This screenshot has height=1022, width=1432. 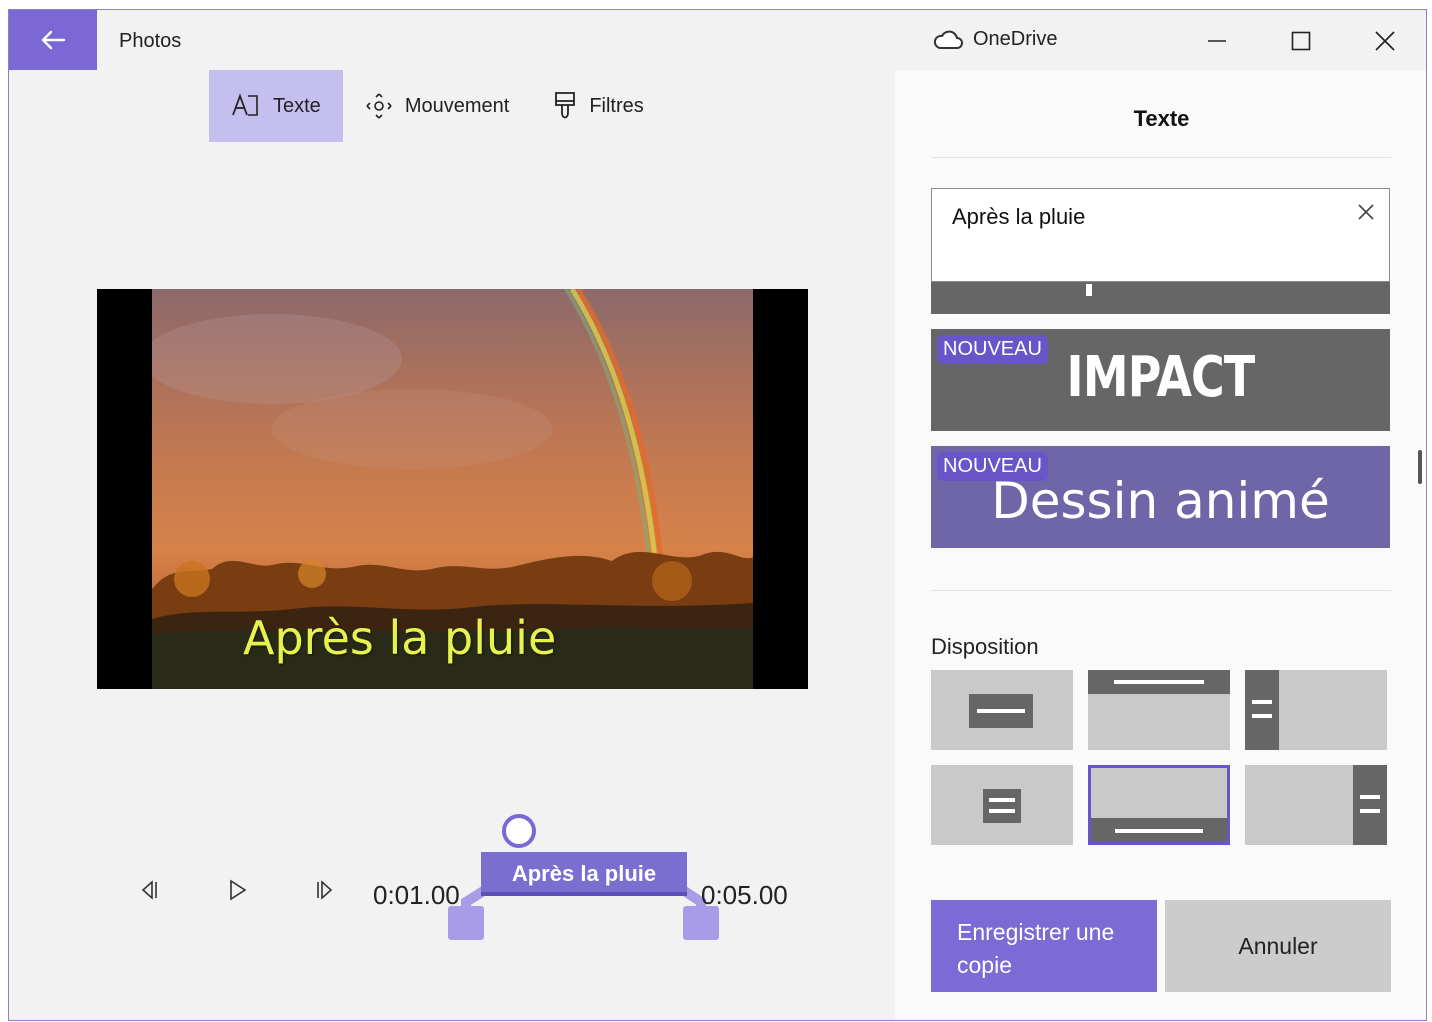 I want to click on onedrive-button: OneDrive, so click(x=995, y=39).